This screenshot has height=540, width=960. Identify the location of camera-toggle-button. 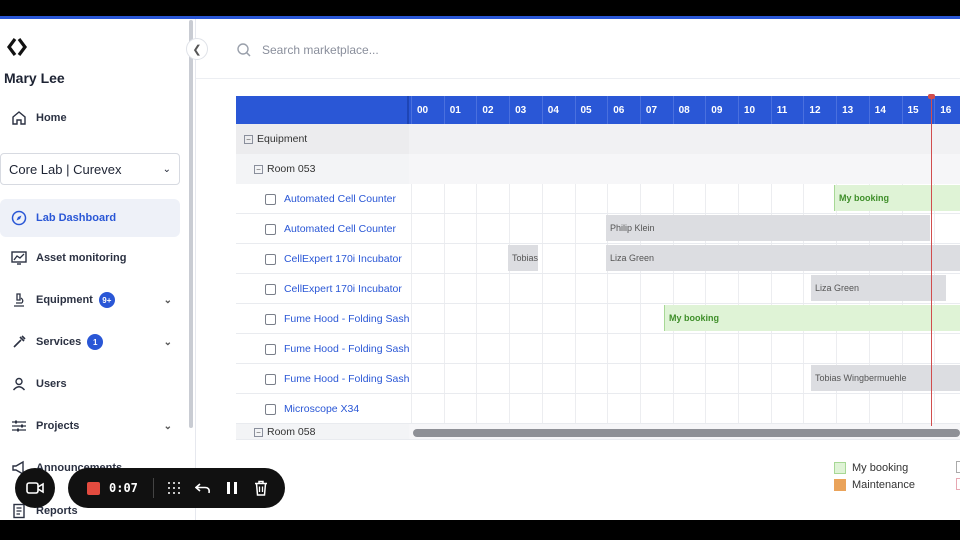
(35, 488).